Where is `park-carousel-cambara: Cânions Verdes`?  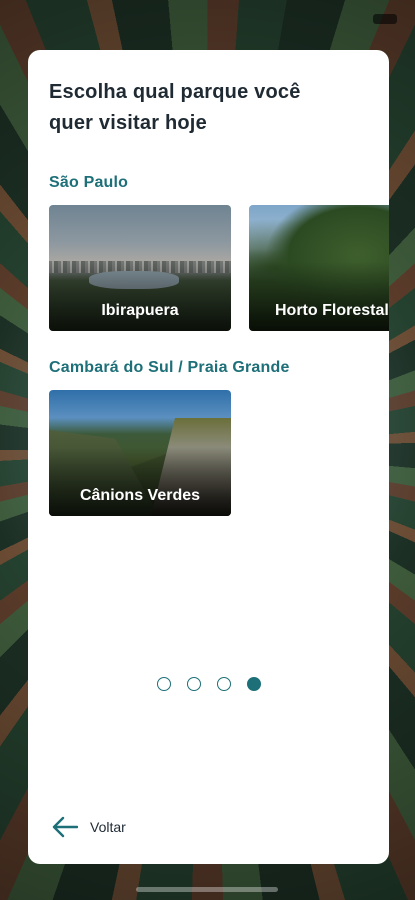 park-carousel-cambara: Cânions Verdes is located at coordinates (140, 453).